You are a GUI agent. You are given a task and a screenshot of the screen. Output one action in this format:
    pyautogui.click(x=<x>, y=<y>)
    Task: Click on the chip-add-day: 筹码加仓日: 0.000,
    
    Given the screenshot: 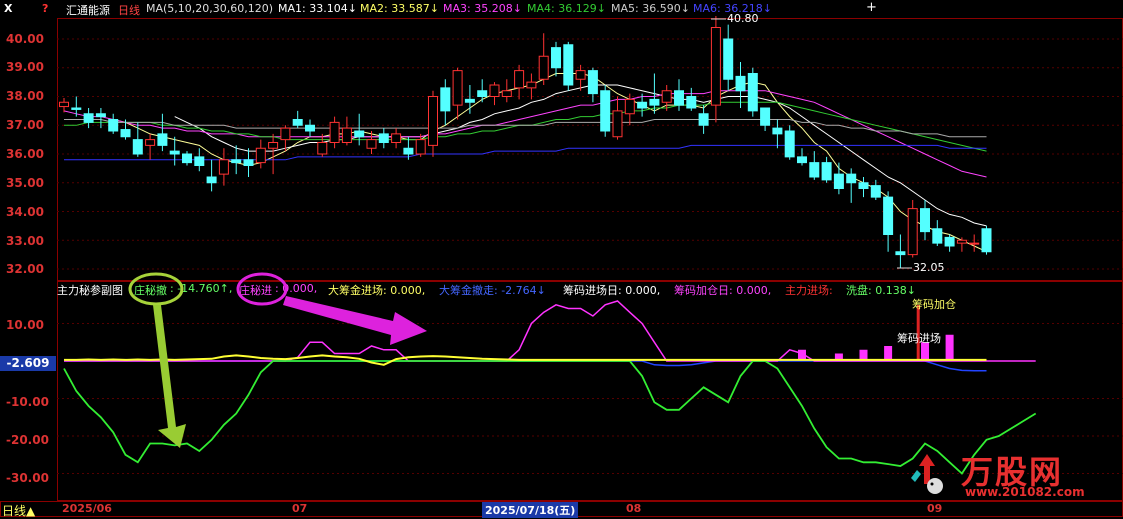 What is the action you would take?
    pyautogui.click(x=723, y=290)
    